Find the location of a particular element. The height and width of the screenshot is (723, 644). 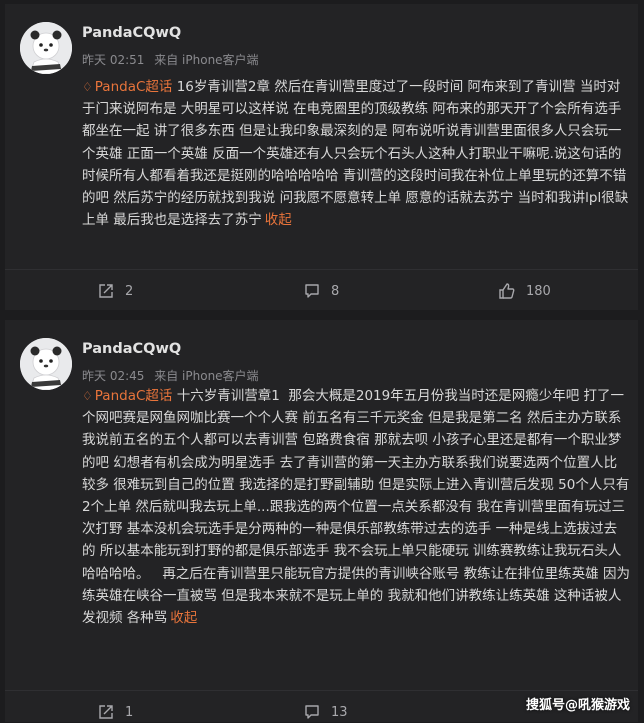

action-bar: 2 8 180 is located at coordinates (321, 290).